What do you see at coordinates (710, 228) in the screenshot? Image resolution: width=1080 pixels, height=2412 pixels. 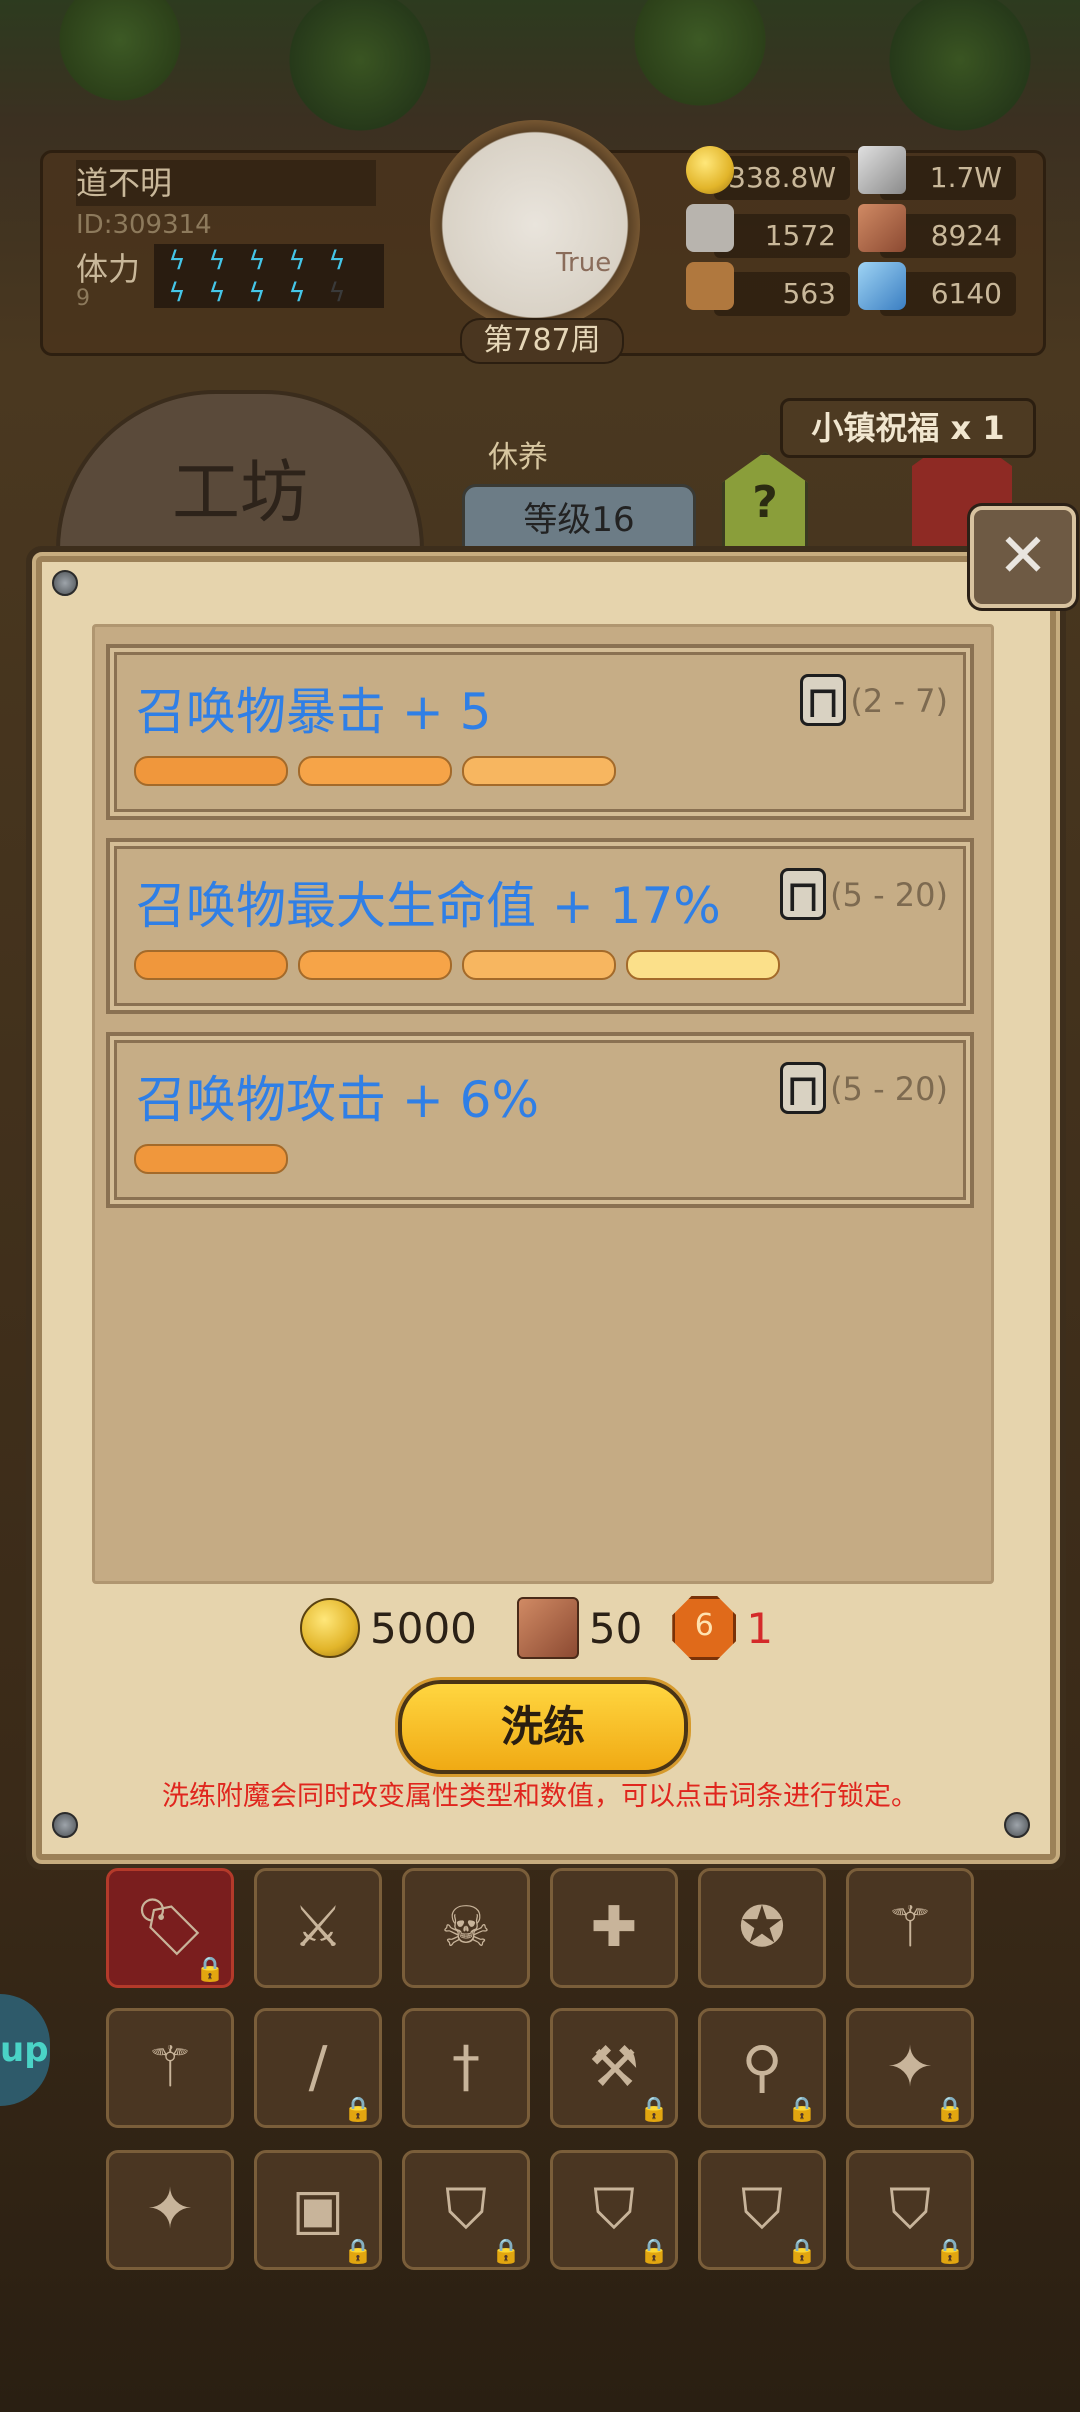 I see `stone-icon` at bounding box center [710, 228].